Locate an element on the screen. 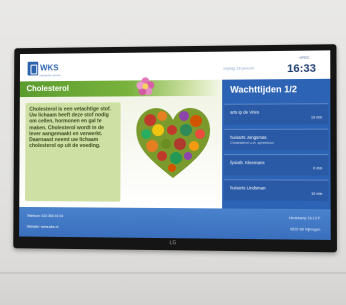  footer-address: Hertekamp 16-13 P is located at coordinates (304, 218).